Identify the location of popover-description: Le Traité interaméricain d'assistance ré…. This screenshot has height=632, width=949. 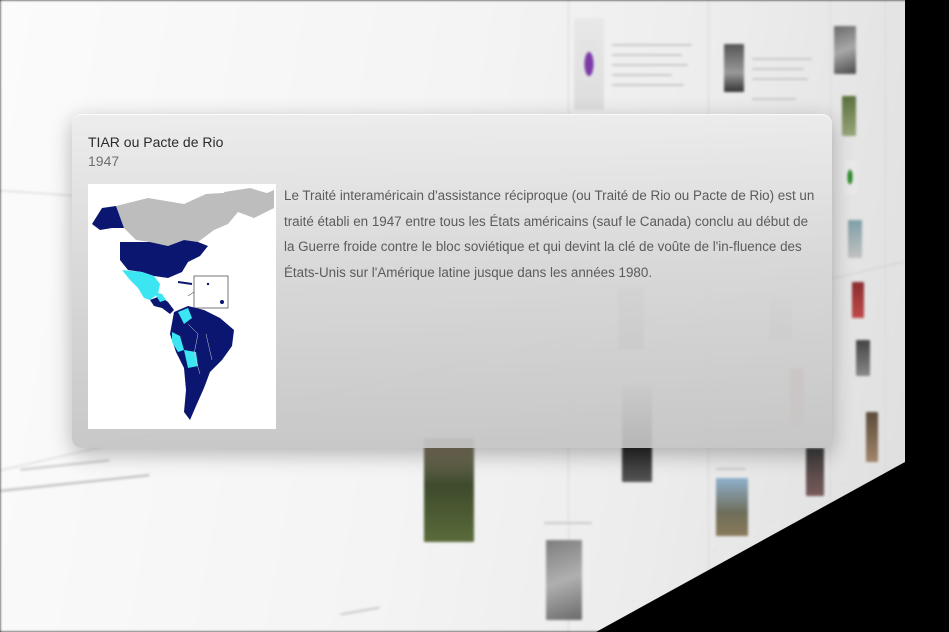
(549, 234).